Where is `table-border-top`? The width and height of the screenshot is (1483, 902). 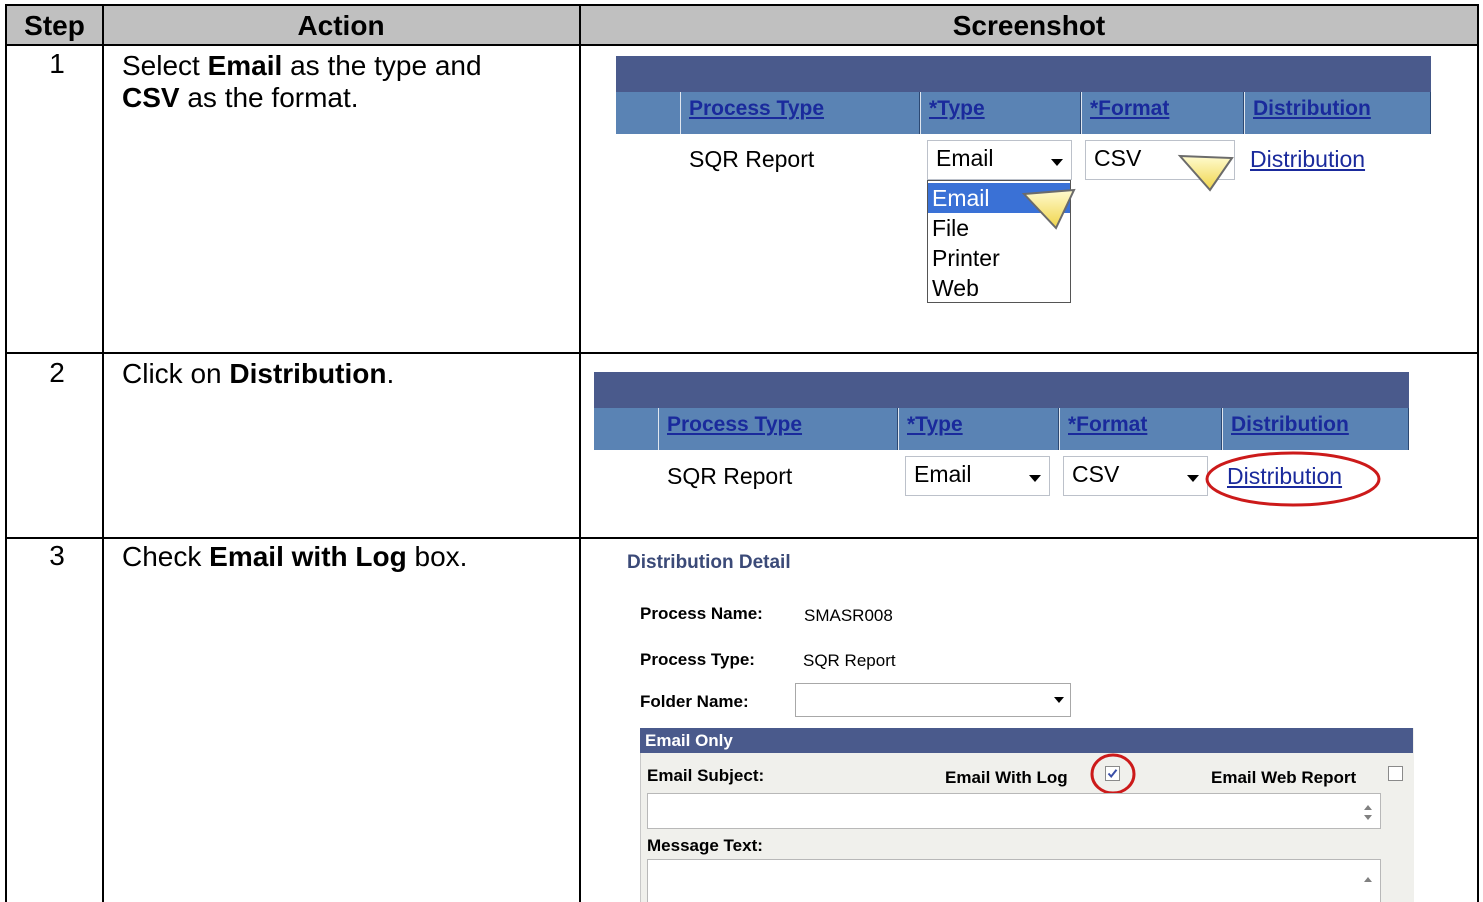 table-border-top is located at coordinates (742, 5).